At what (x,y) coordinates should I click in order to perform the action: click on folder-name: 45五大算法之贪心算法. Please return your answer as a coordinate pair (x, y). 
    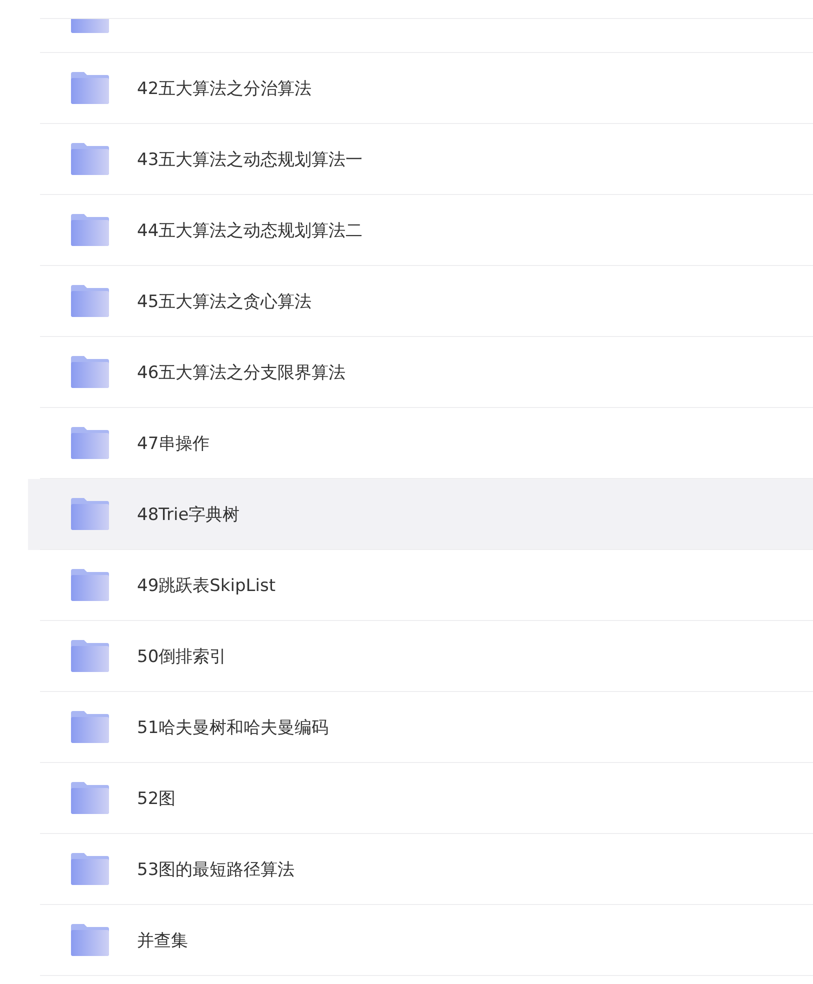
    Looking at the image, I should click on (224, 301).